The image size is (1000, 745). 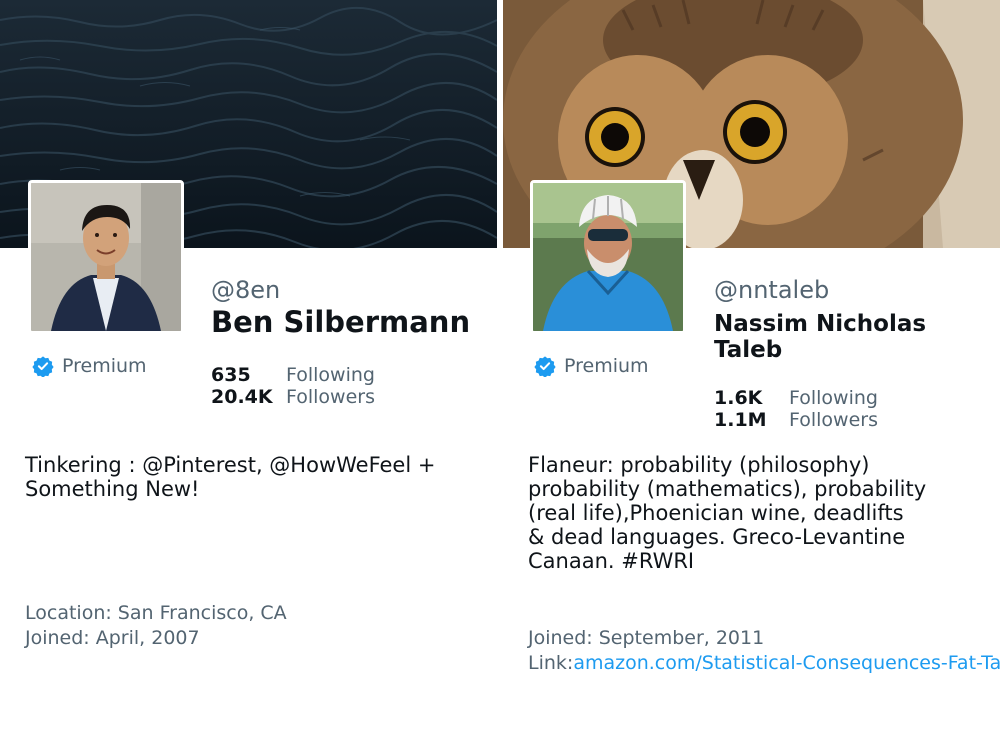 I want to click on profile-handle: @nntaleb, so click(x=771, y=290).